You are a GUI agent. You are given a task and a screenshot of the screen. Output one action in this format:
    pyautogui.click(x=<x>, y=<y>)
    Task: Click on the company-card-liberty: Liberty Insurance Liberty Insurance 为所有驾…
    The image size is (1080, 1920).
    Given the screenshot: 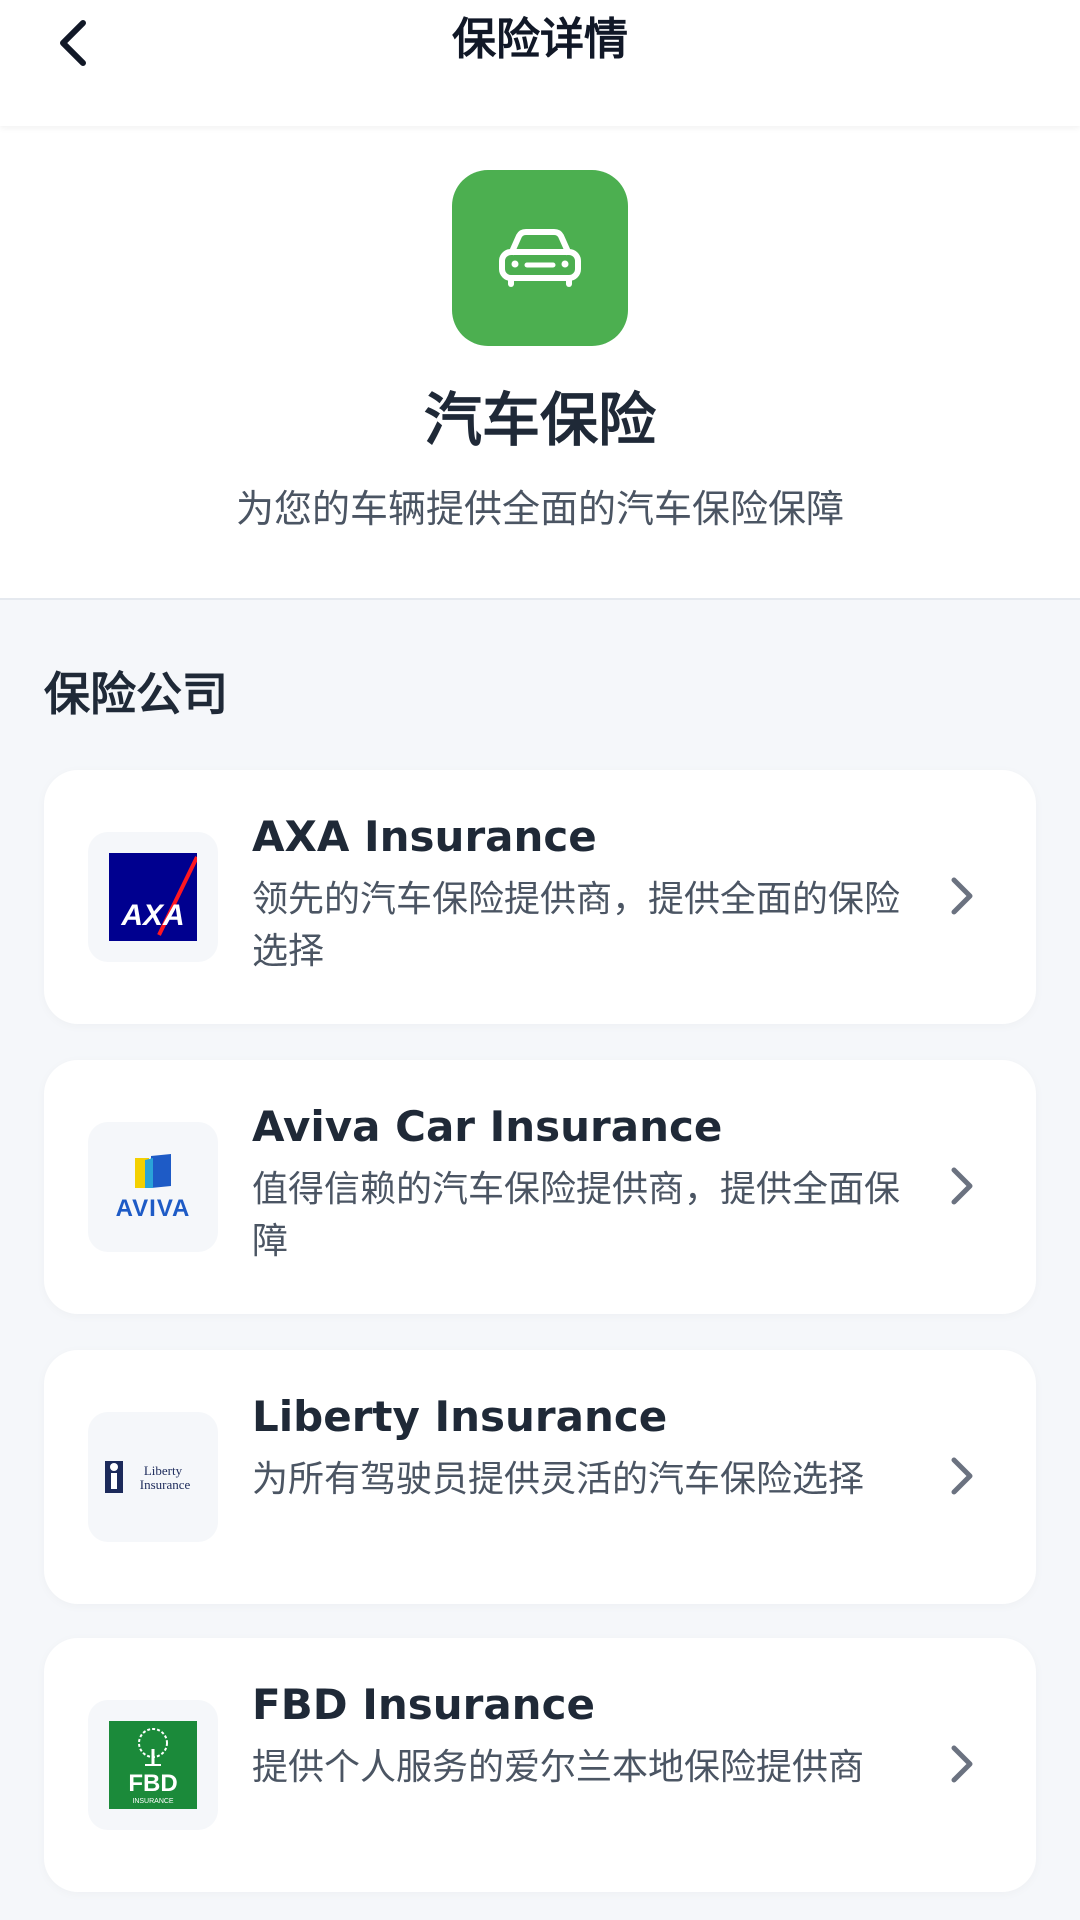 What is the action you would take?
    pyautogui.click(x=540, y=1477)
    